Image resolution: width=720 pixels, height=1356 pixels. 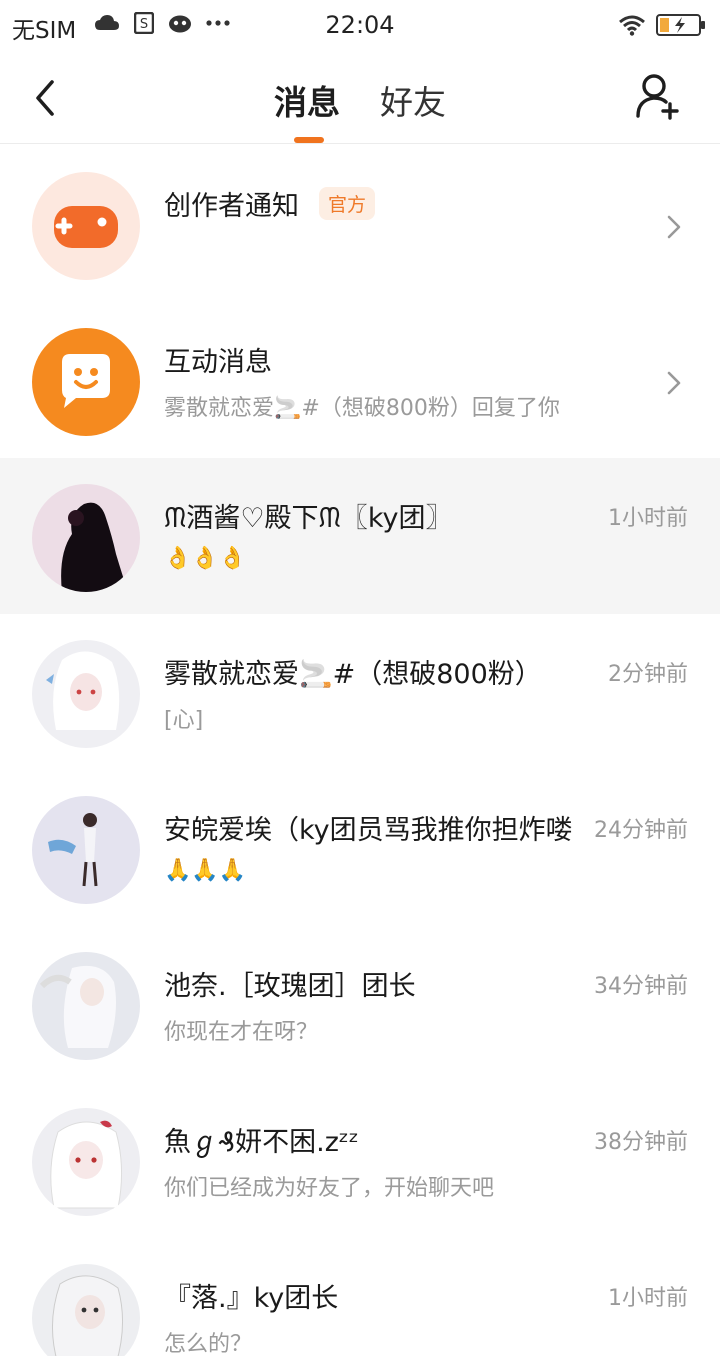 What do you see at coordinates (360, 98) in the screenshot?
I see `top-nav: 消息 好友` at bounding box center [360, 98].